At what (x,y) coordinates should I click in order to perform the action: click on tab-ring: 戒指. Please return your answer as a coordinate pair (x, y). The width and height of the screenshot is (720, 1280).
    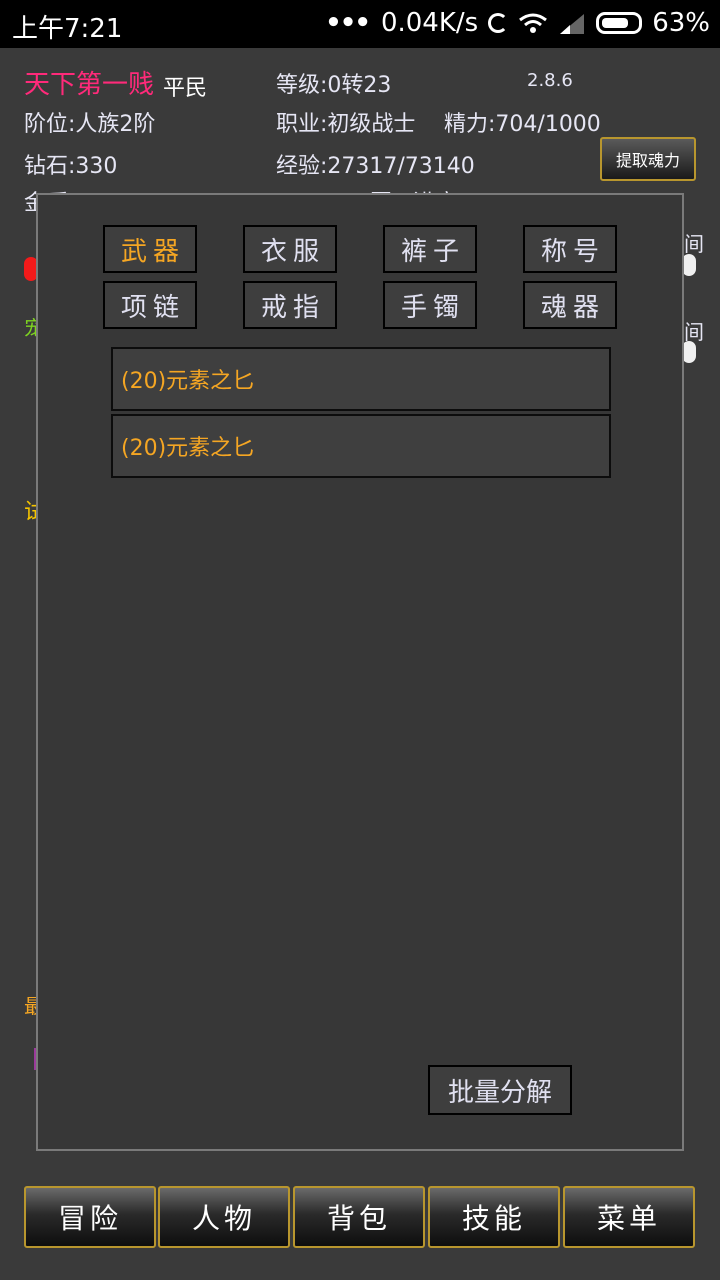
    Looking at the image, I should click on (290, 305).